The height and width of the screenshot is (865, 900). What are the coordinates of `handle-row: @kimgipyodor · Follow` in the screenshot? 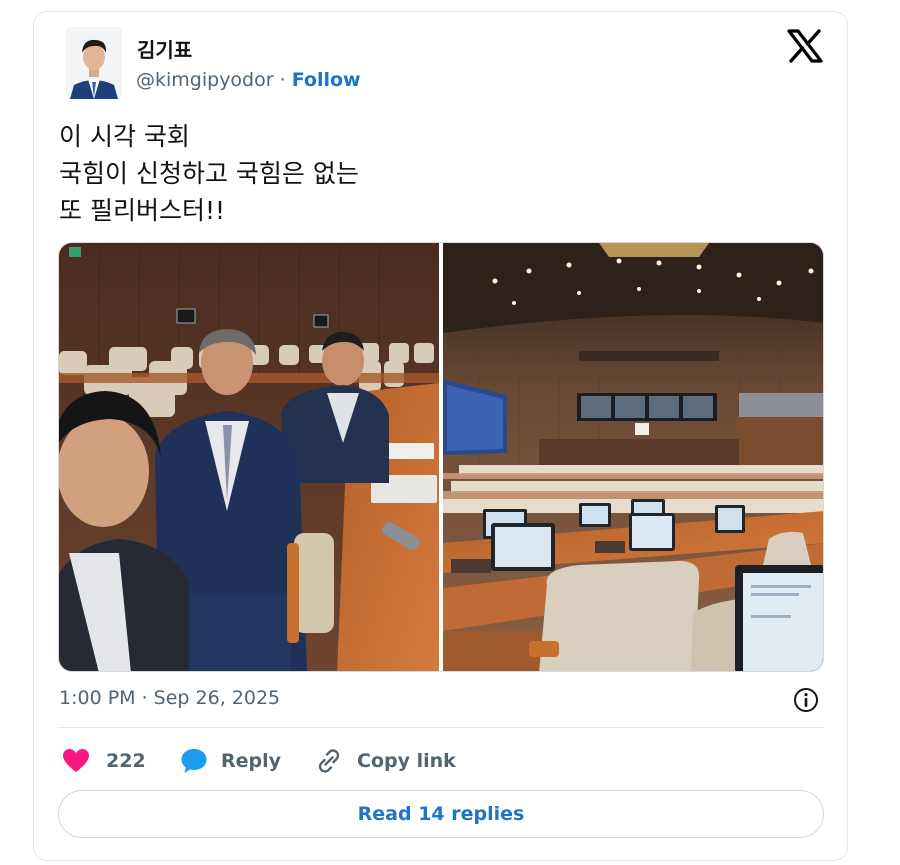 It's located at (248, 80).